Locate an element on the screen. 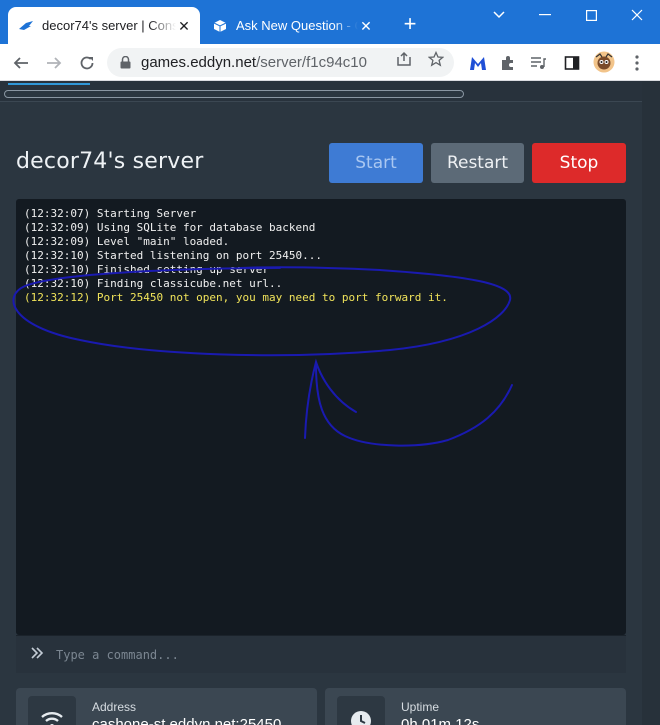 The width and height of the screenshot is (660, 725). double-chevron-right-icon is located at coordinates (37, 655).